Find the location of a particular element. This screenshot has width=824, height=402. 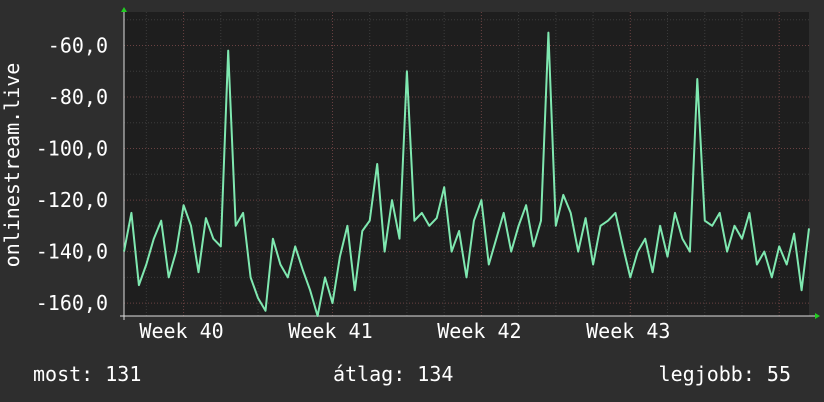

y-axis-arrow is located at coordinates (124, 9).